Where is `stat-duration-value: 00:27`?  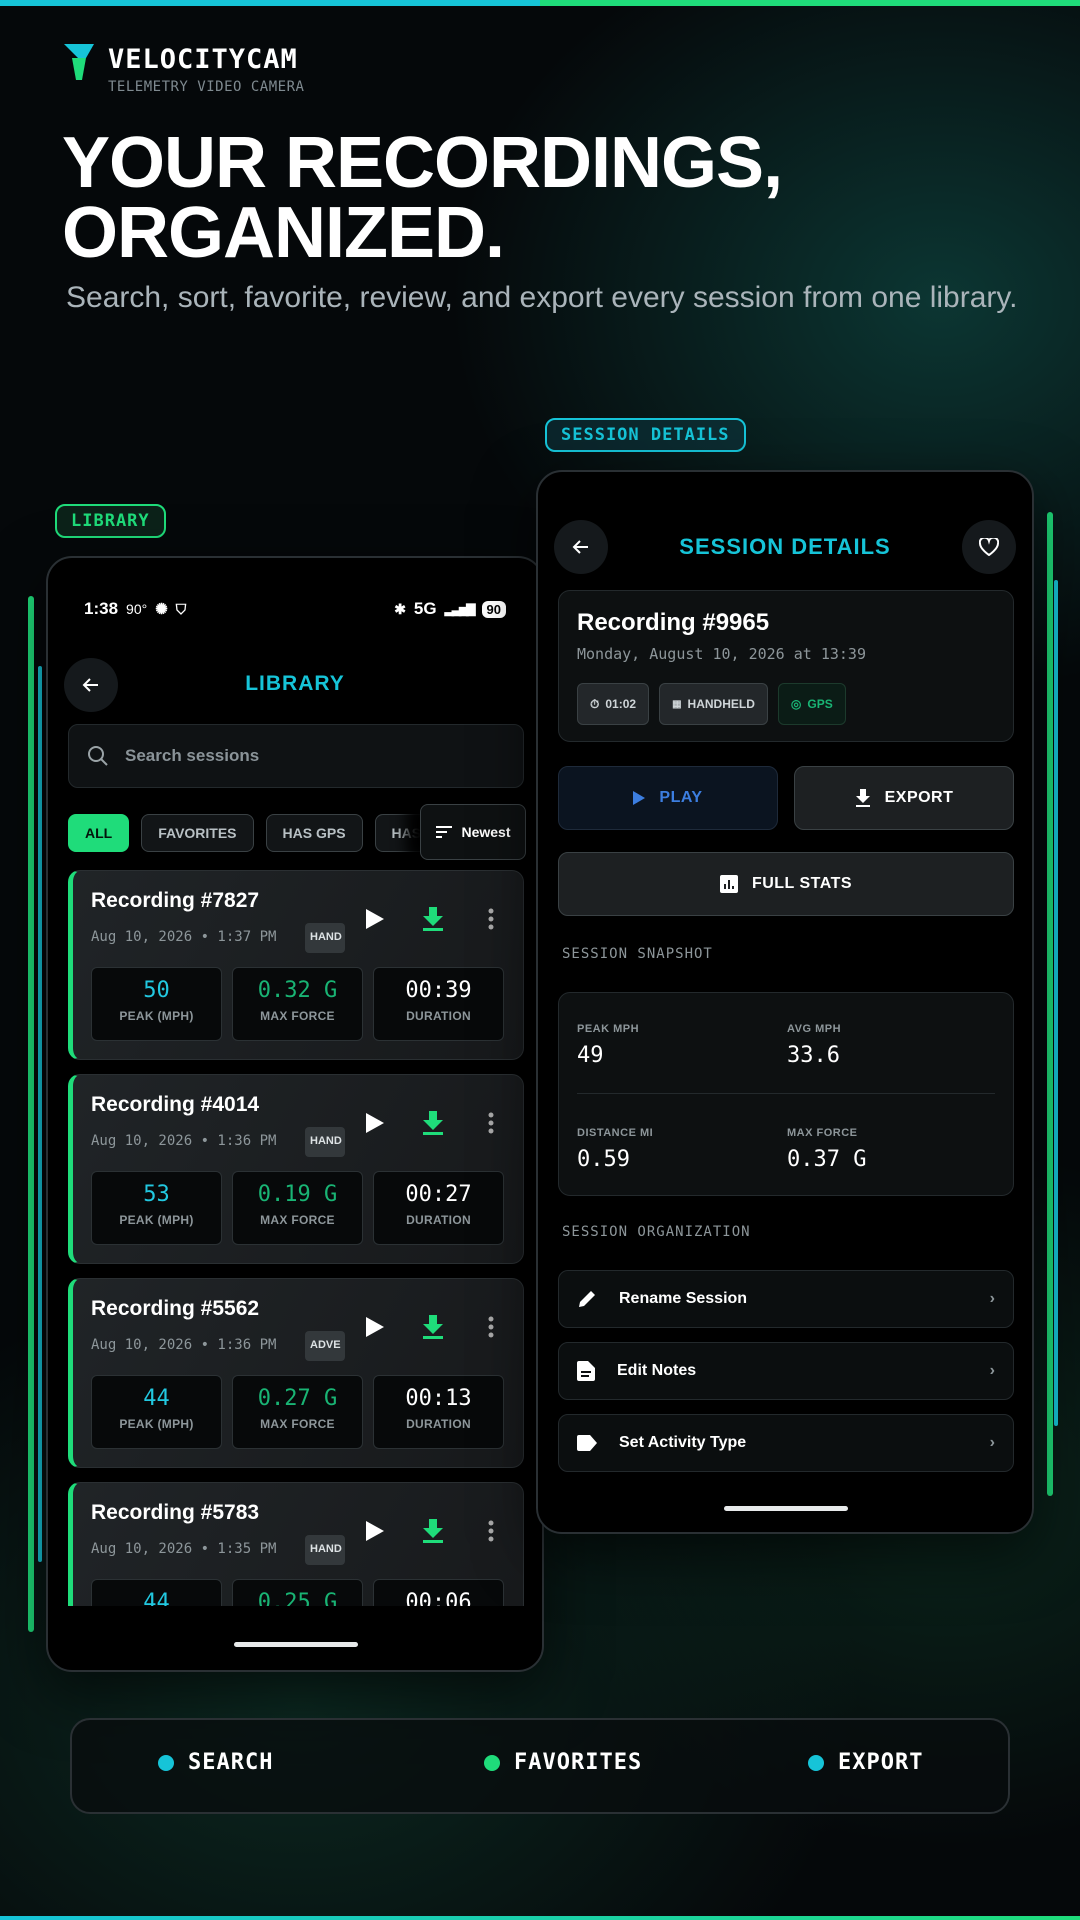 stat-duration-value: 00:27 is located at coordinates (438, 1194).